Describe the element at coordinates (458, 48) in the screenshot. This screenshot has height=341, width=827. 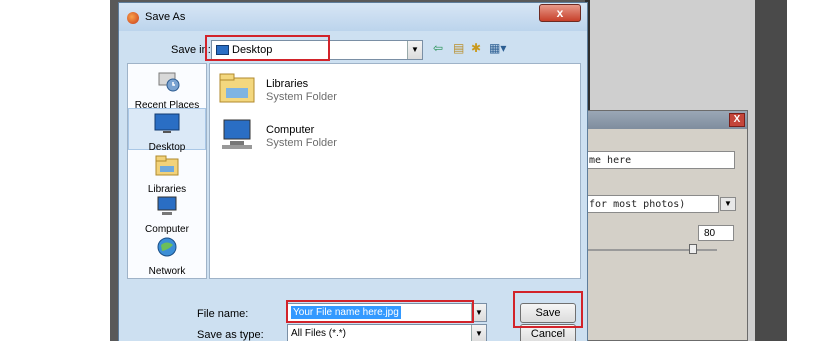
I see `up-folder-icon: ▤` at that location.